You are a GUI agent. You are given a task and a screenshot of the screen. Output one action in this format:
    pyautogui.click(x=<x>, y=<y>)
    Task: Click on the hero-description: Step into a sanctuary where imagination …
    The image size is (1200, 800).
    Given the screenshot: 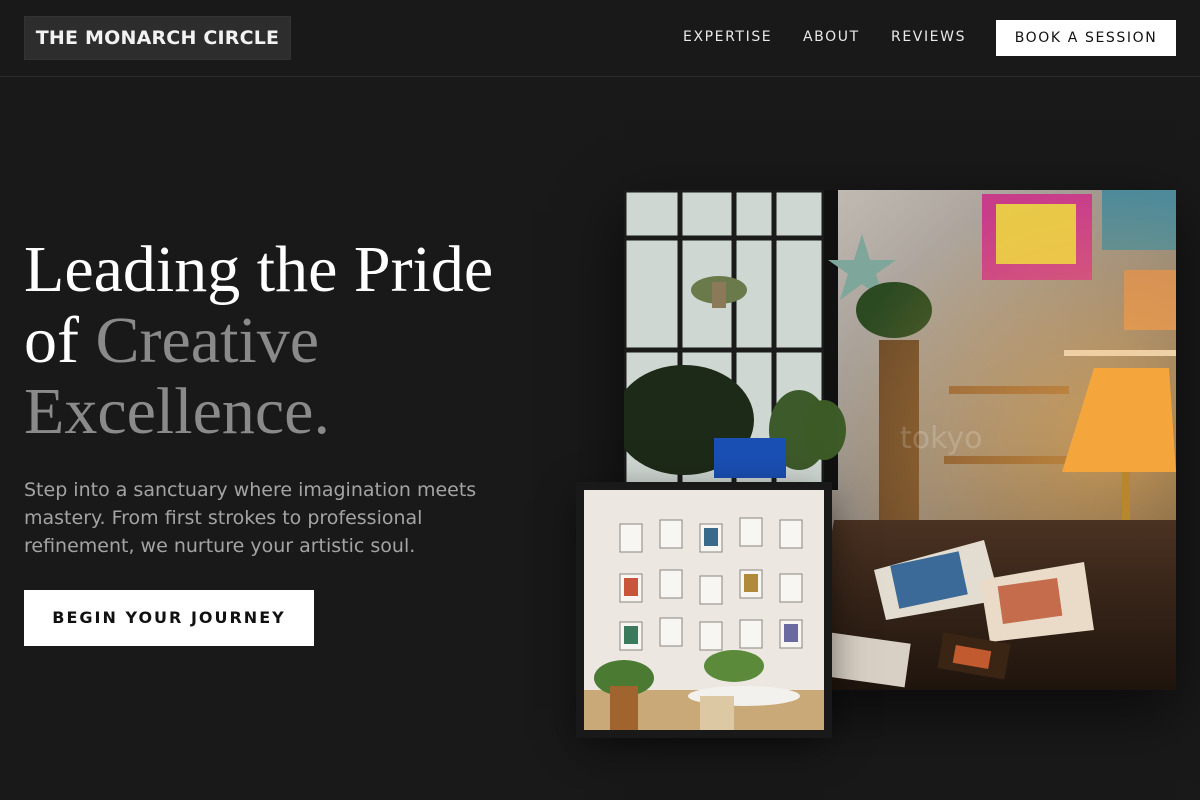 What is the action you would take?
    pyautogui.click(x=250, y=518)
    